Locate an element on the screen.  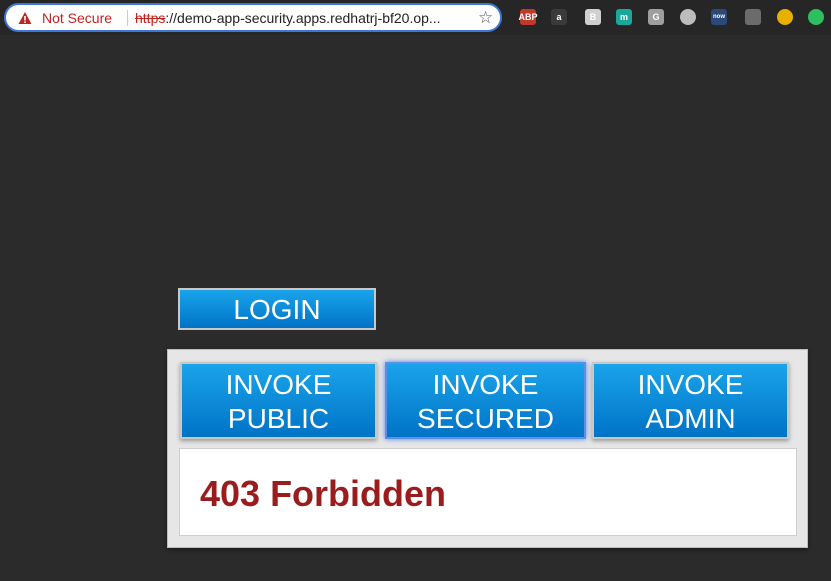
security-label: Not Secure is located at coordinates (77, 18).